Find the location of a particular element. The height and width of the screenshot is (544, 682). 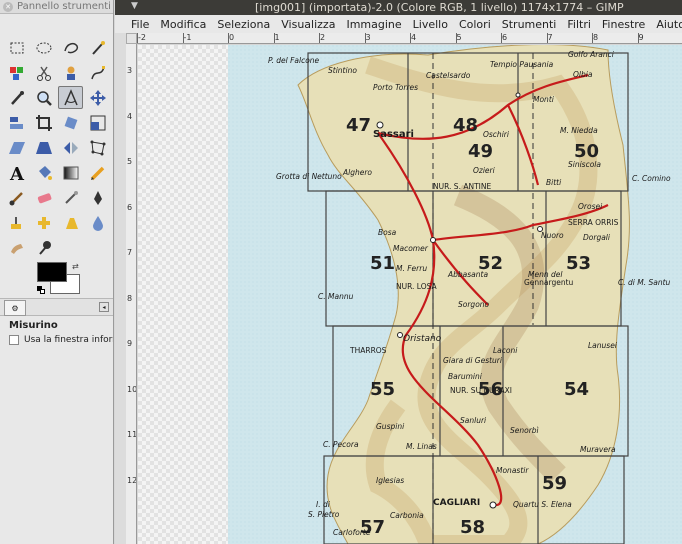

text-tool: A is located at coordinates (16, 172).